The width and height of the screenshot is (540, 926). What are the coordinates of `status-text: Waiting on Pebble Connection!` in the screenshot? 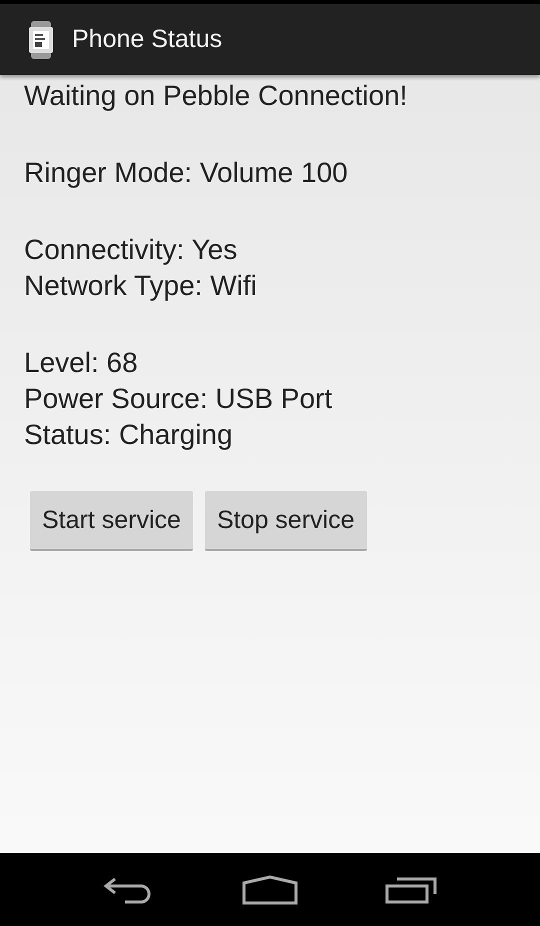 It's located at (216, 96).